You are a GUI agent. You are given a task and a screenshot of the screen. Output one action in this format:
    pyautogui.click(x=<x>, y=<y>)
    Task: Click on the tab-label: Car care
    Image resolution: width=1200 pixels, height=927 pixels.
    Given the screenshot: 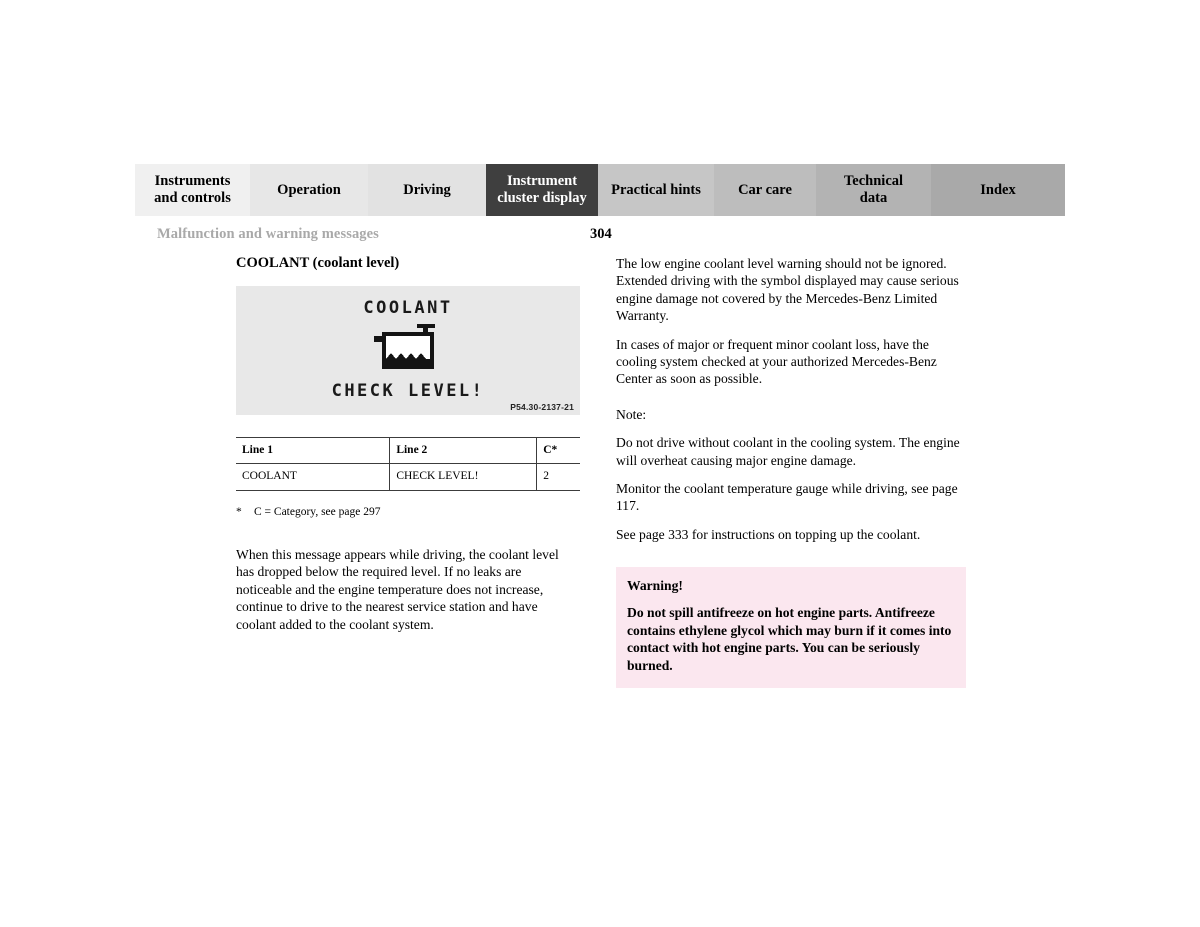 What is the action you would take?
    pyautogui.click(x=765, y=189)
    